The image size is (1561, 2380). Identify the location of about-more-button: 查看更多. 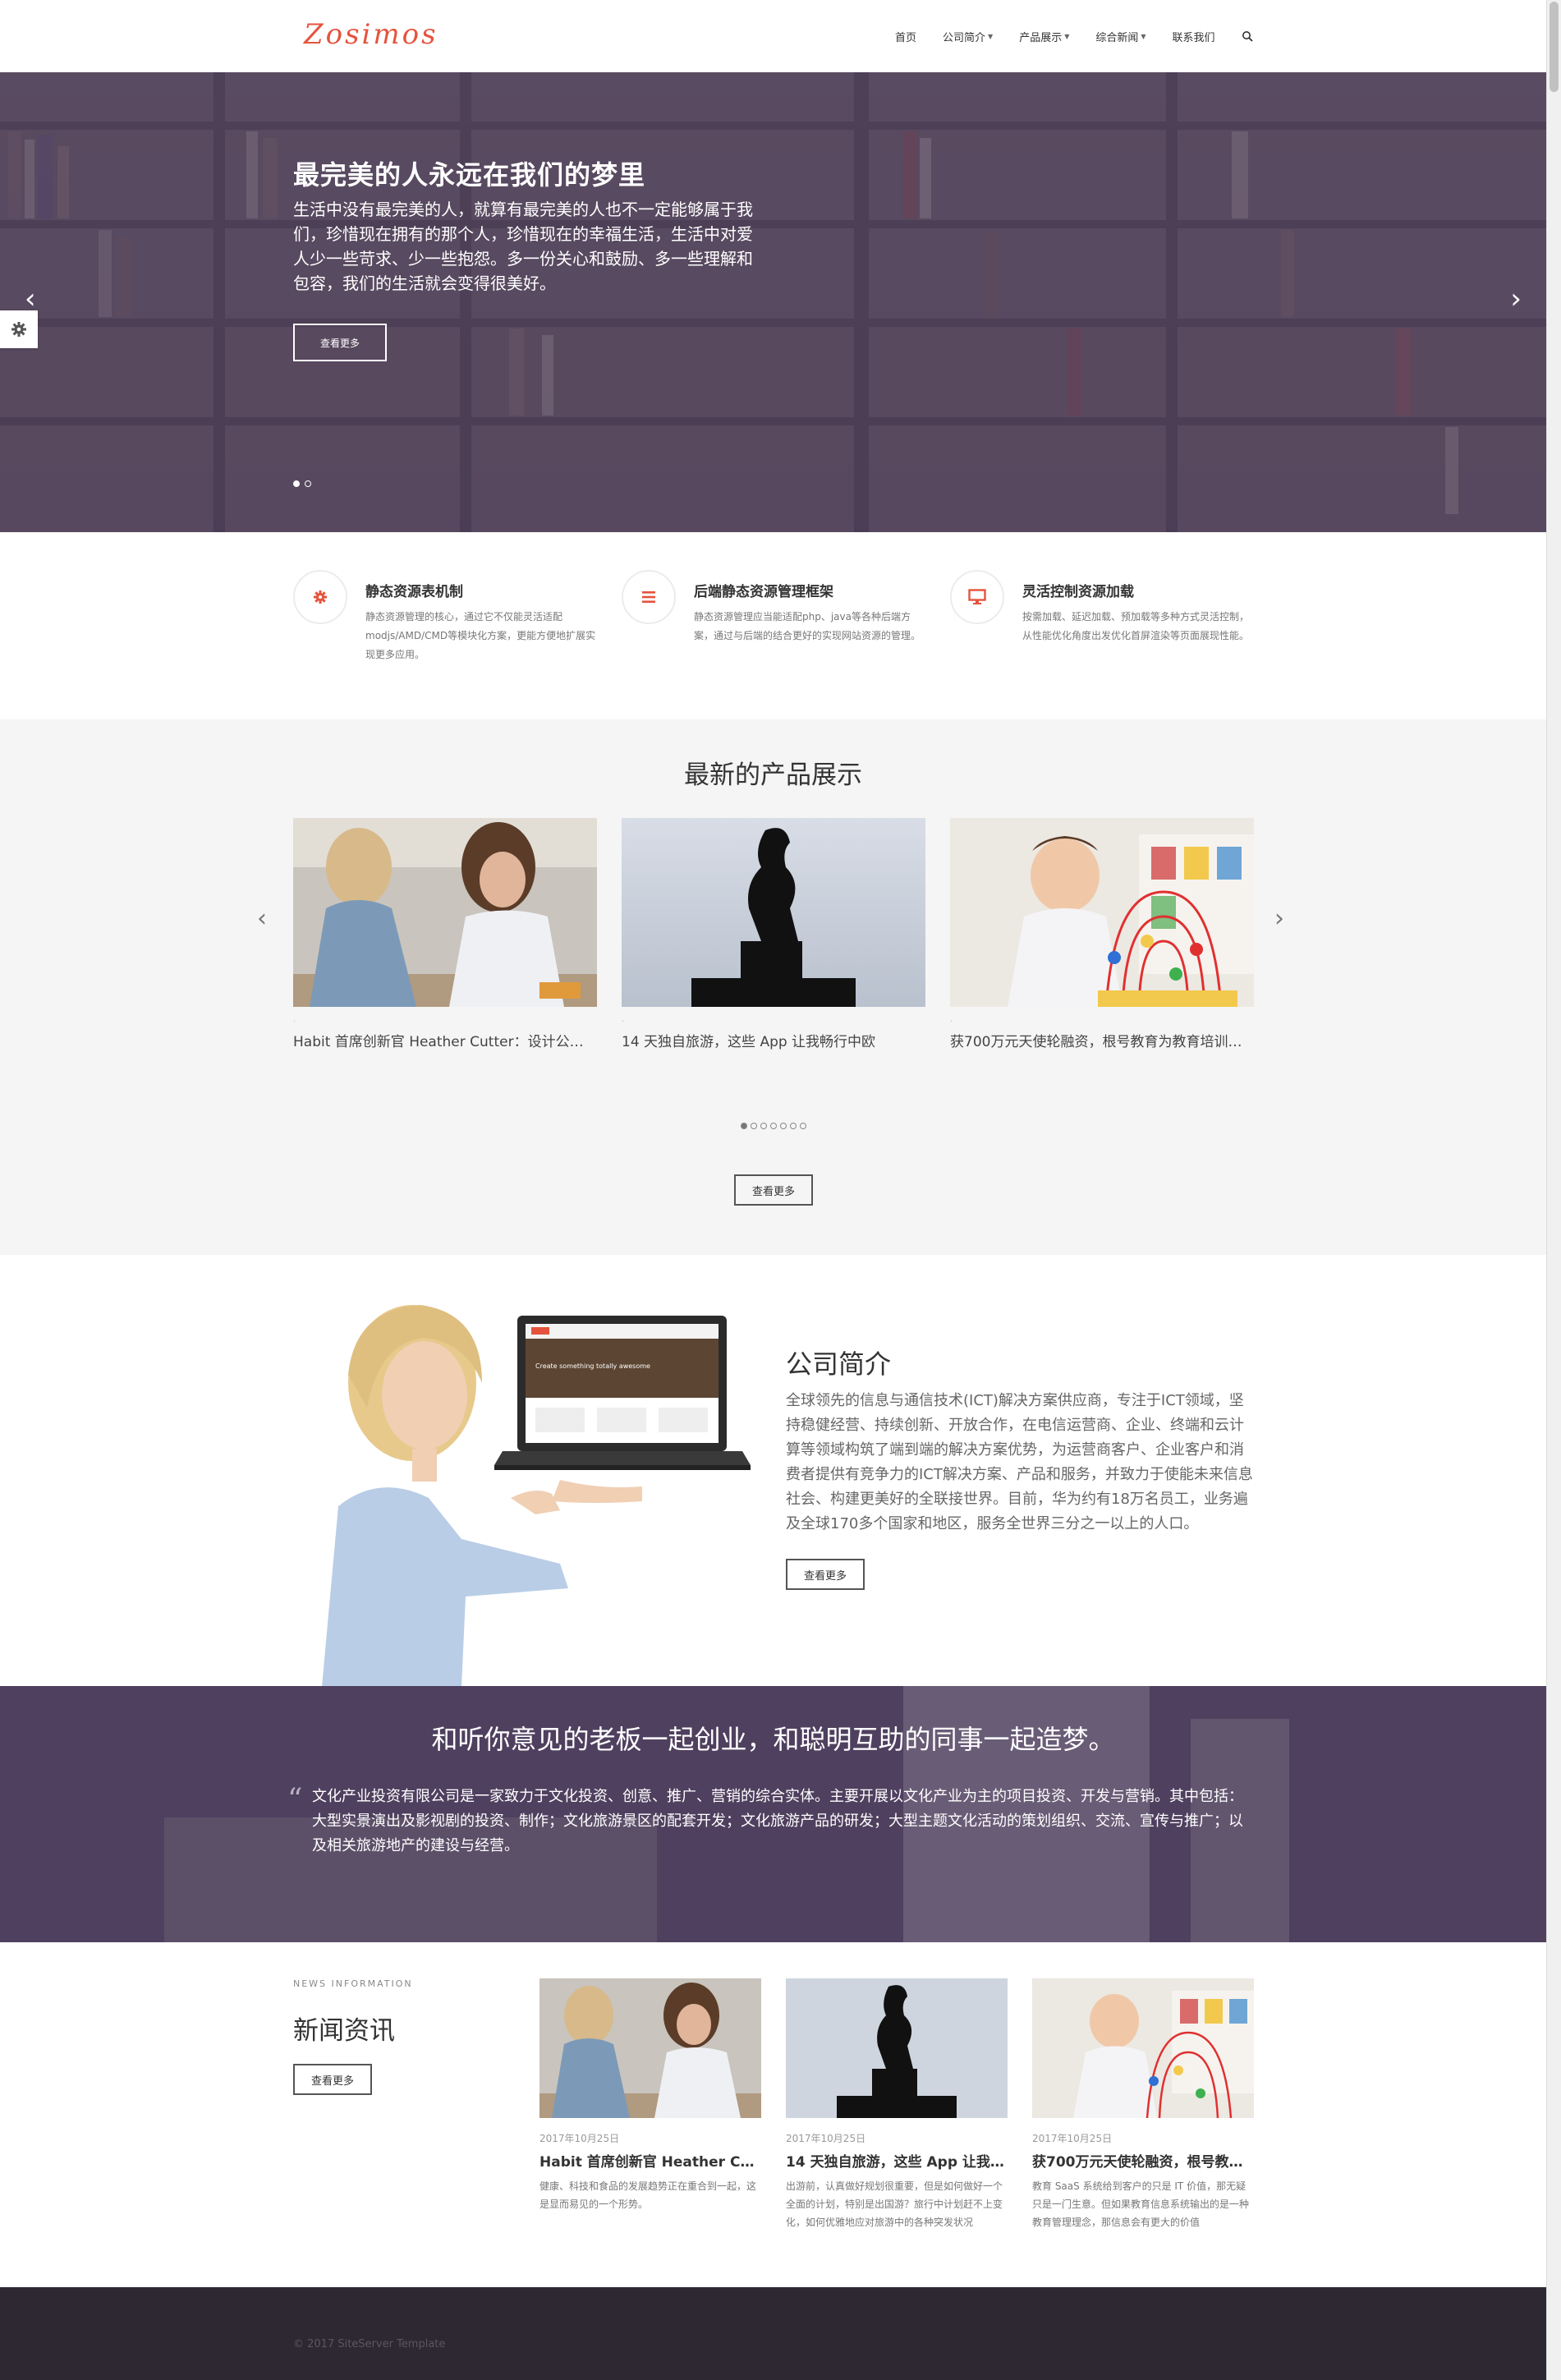
(825, 1574).